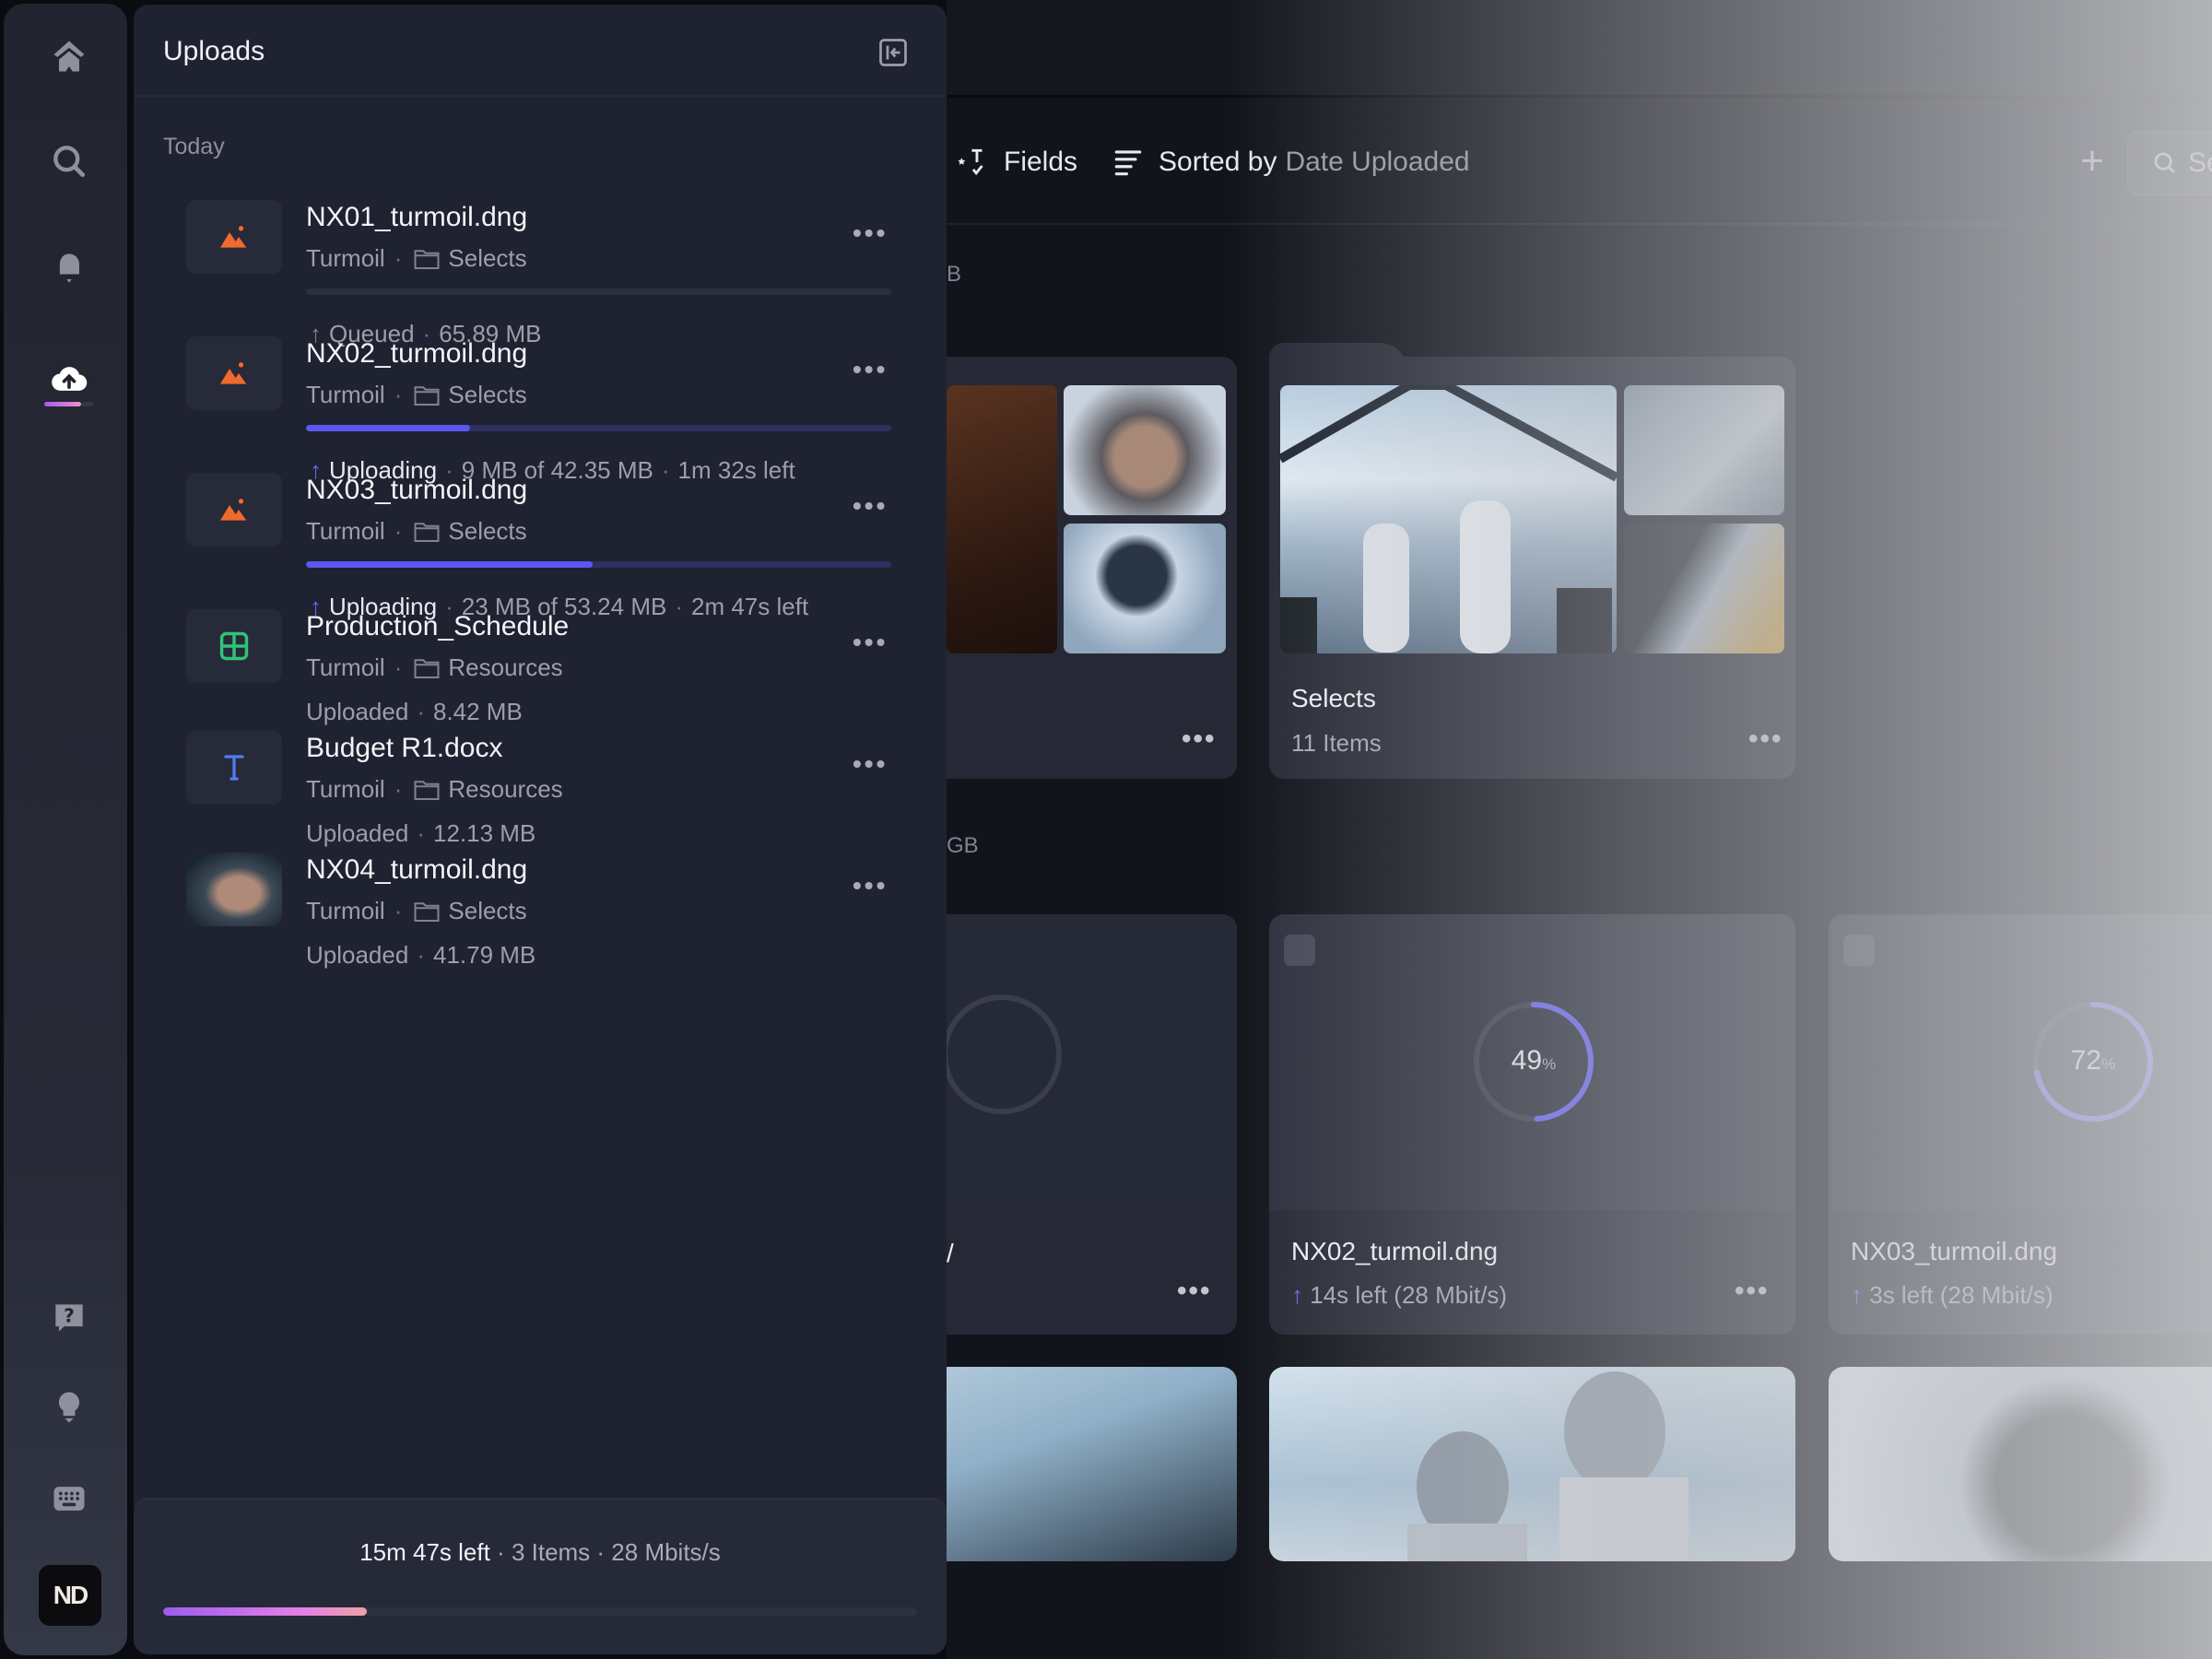  I want to click on upload-status: ↑ 3s left (28 Mbit/s), so click(1952, 1295).